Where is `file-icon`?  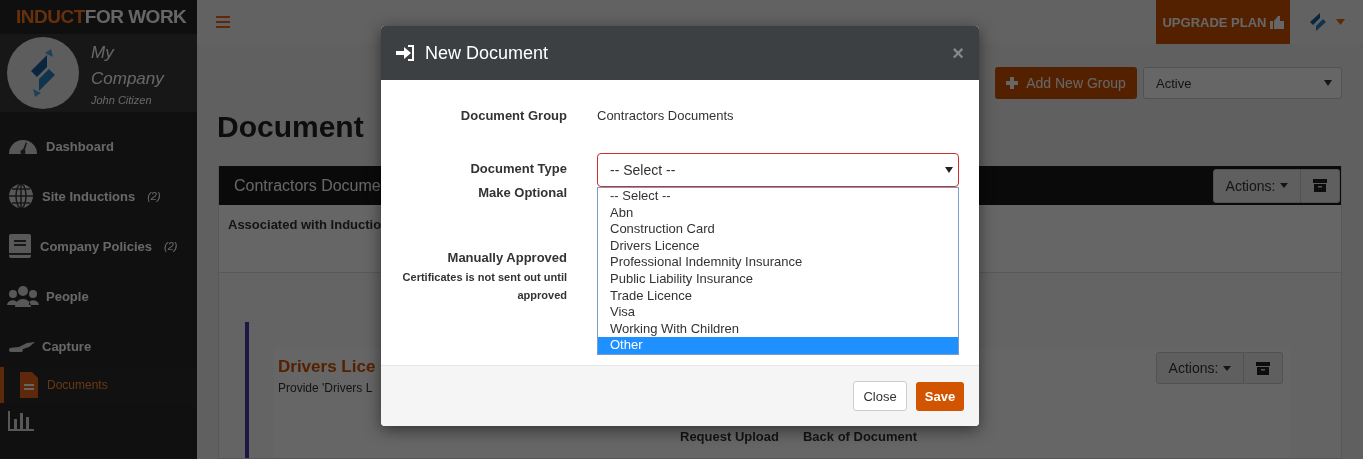
file-icon is located at coordinates (29, 385).